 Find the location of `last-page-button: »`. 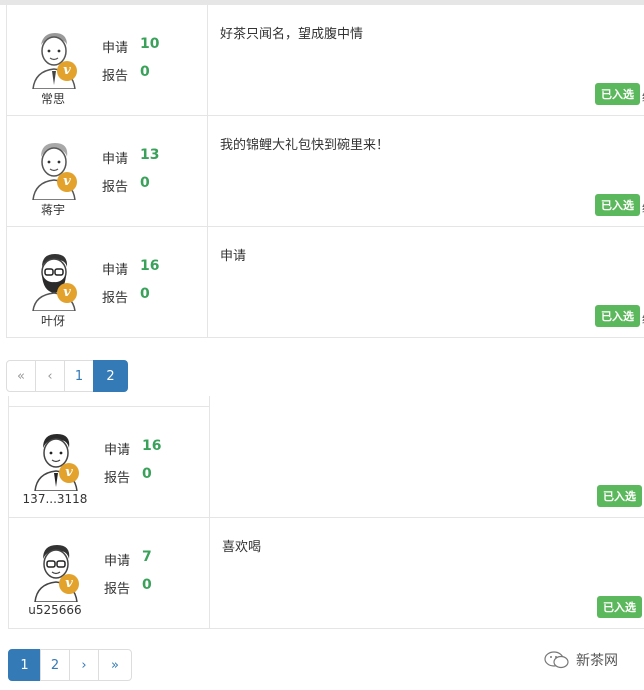

last-page-button: » is located at coordinates (115, 665).